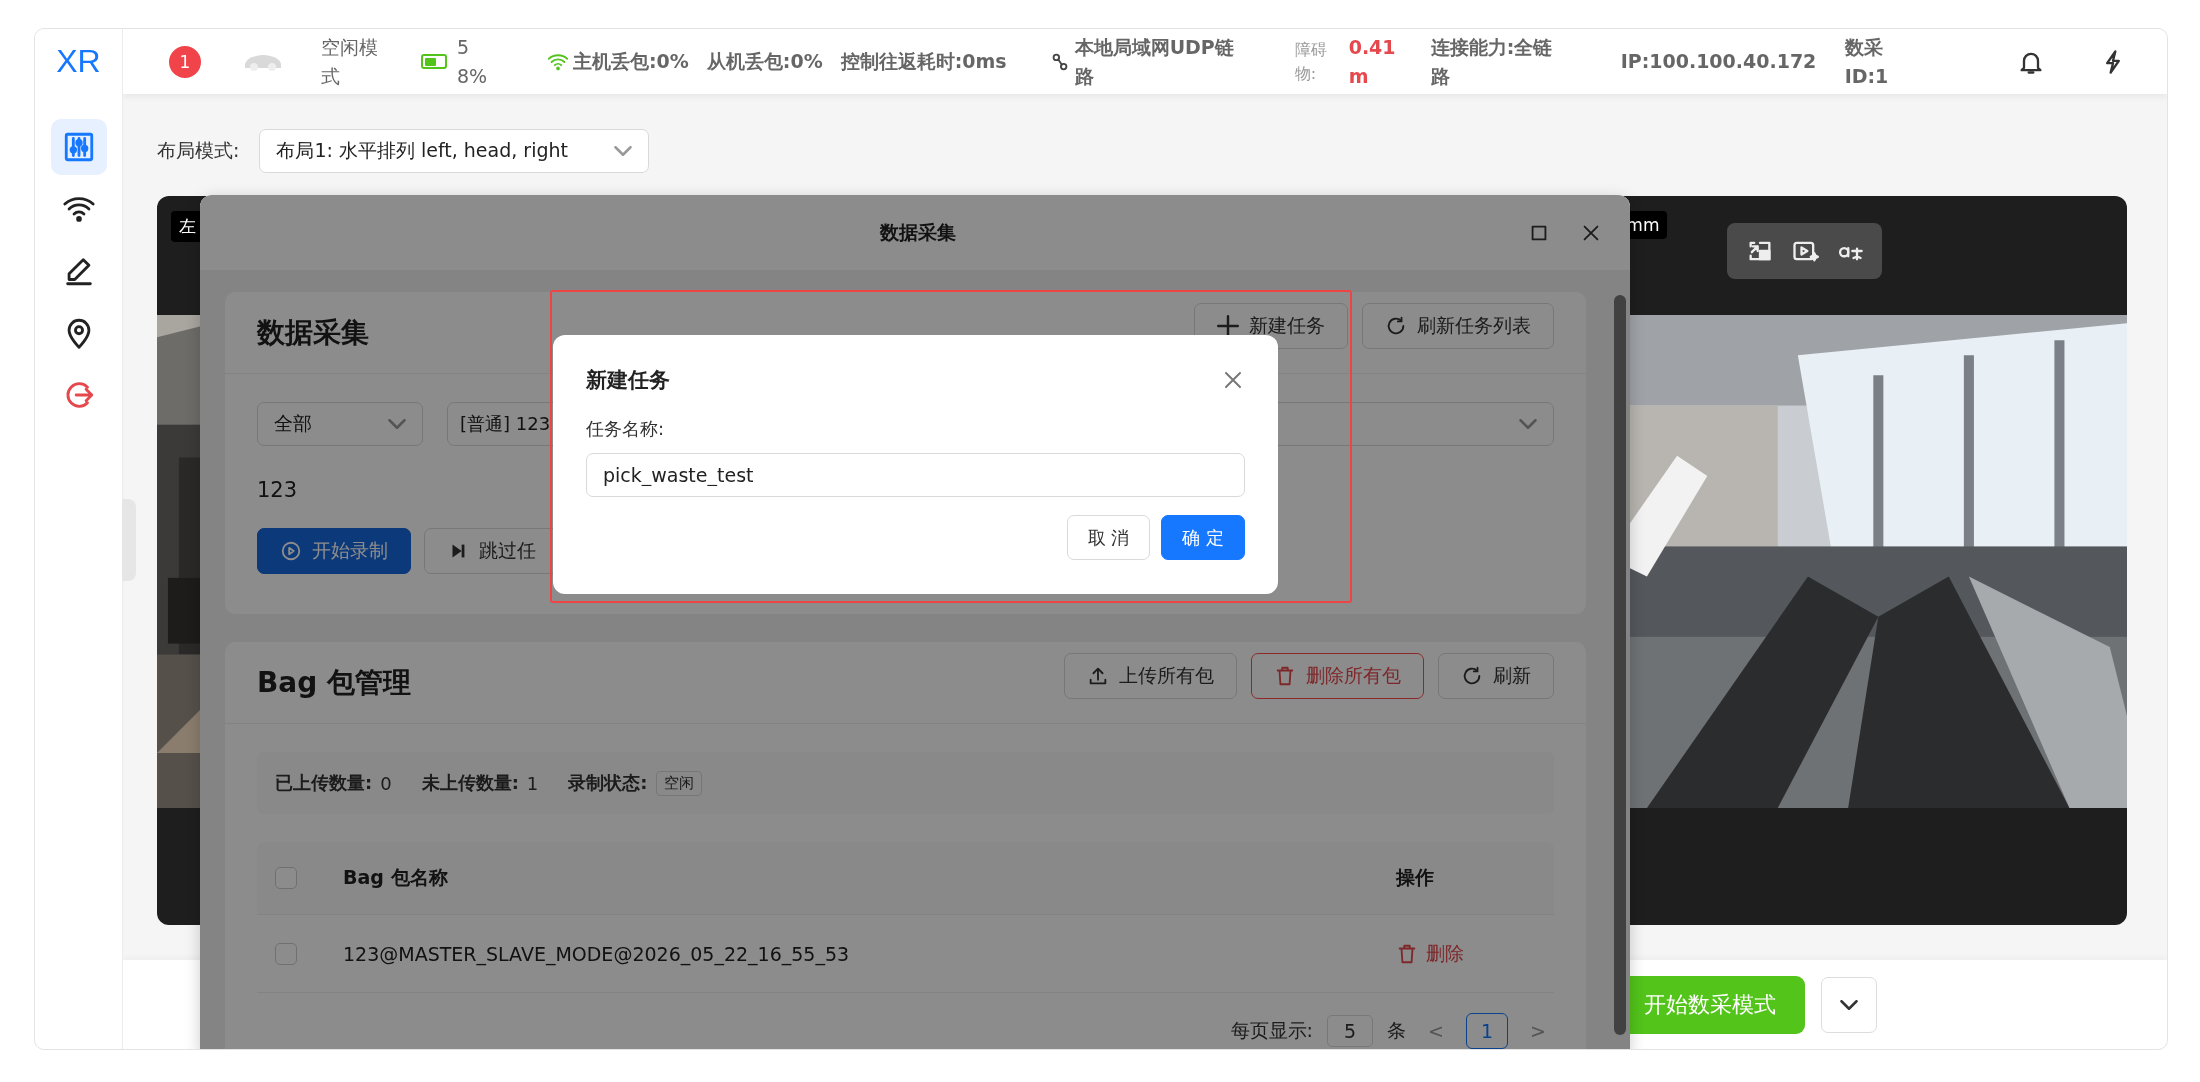 The image size is (2200, 1082). What do you see at coordinates (631, 62) in the screenshot?
I see `host-loss-text: 主机丢包:0%` at bounding box center [631, 62].